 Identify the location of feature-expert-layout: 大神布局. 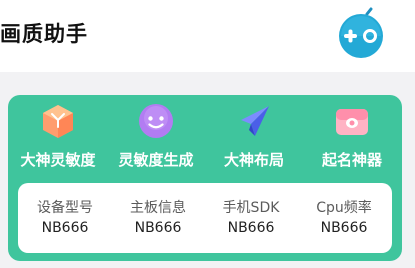
(254, 140).